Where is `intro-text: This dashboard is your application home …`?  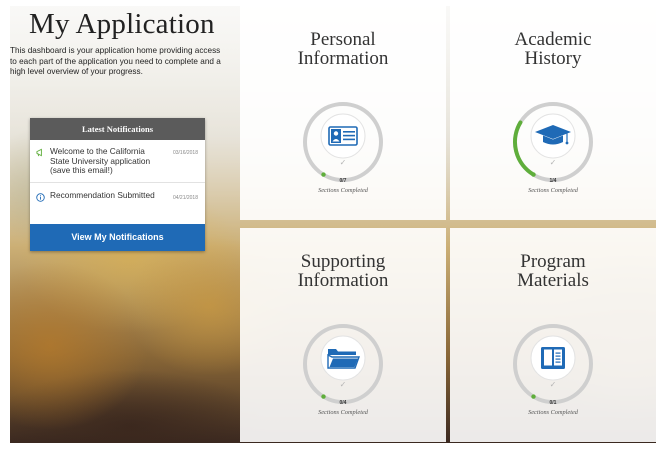
intro-text: This dashboard is your application home … is located at coordinates (115, 61).